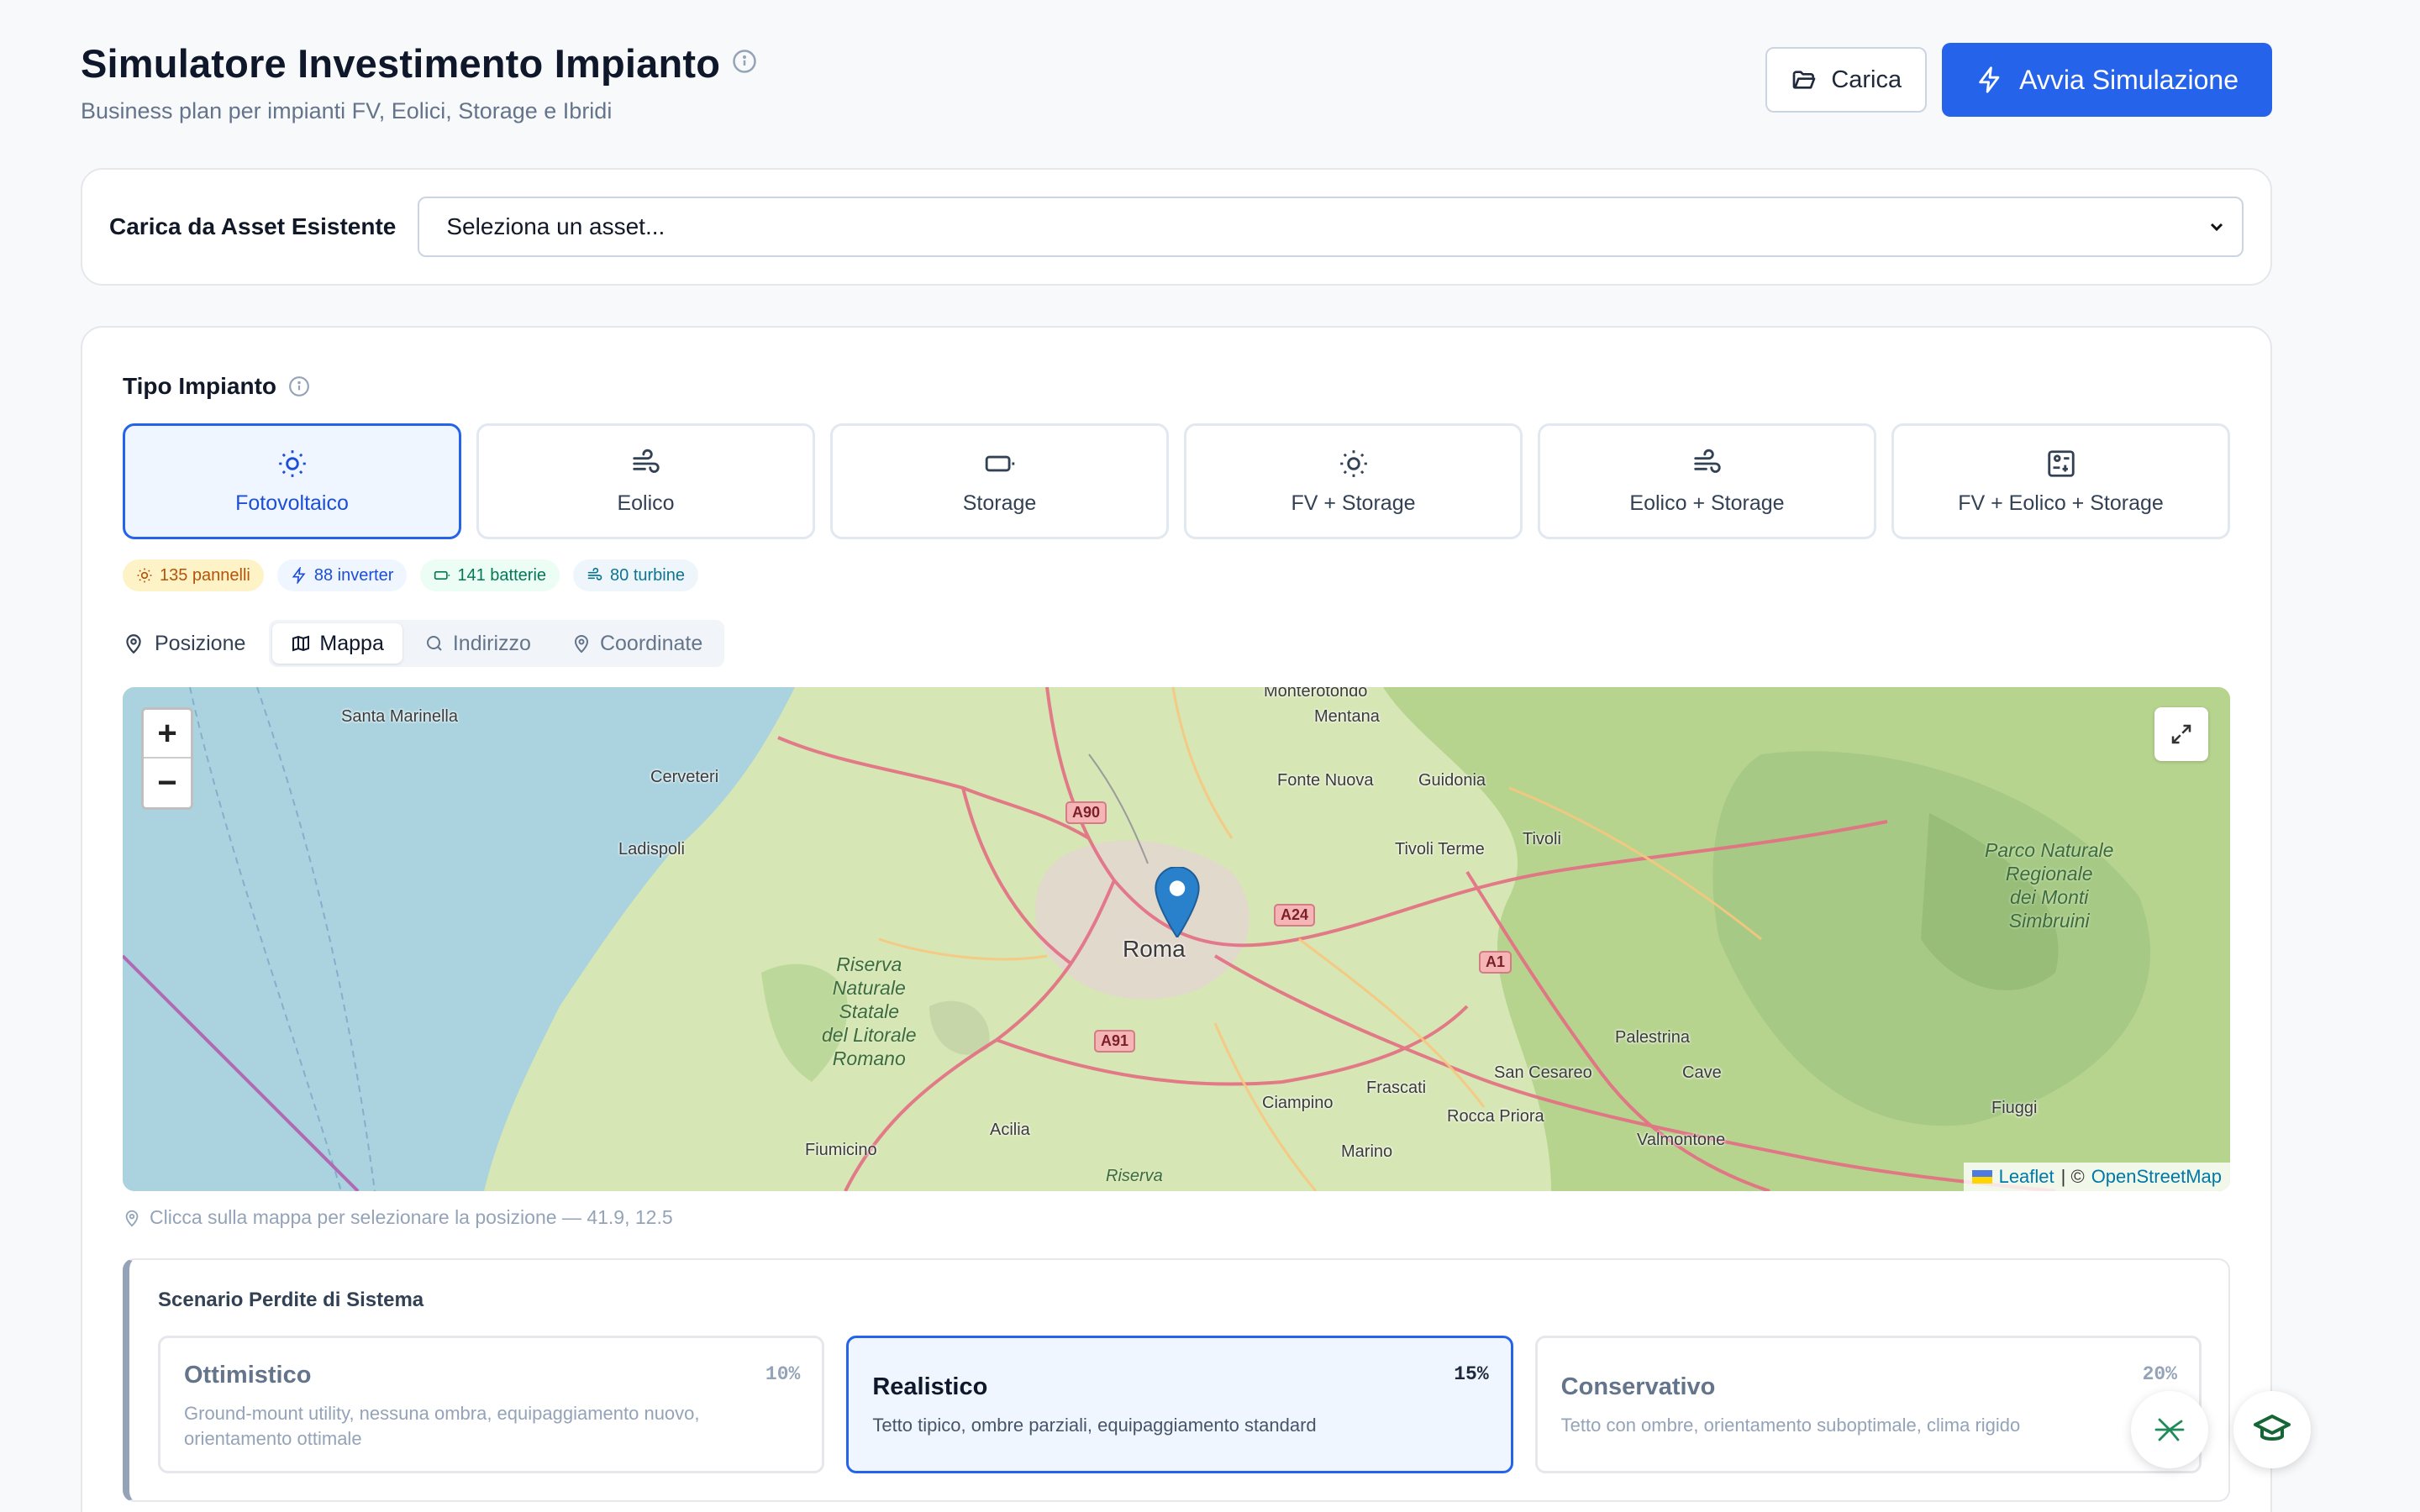 This screenshot has height=1512, width=2420. I want to click on inverters-count: 88 inverter, so click(353, 575).